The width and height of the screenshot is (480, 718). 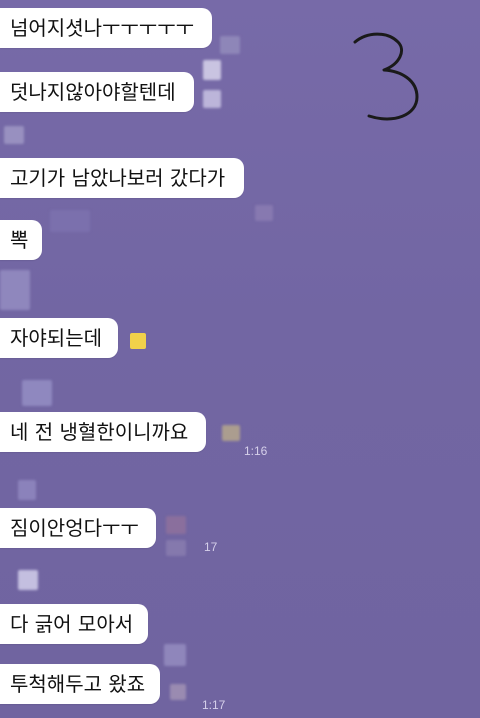 What do you see at coordinates (214, 705) in the screenshot?
I see `message-timestamp: 1:17` at bounding box center [214, 705].